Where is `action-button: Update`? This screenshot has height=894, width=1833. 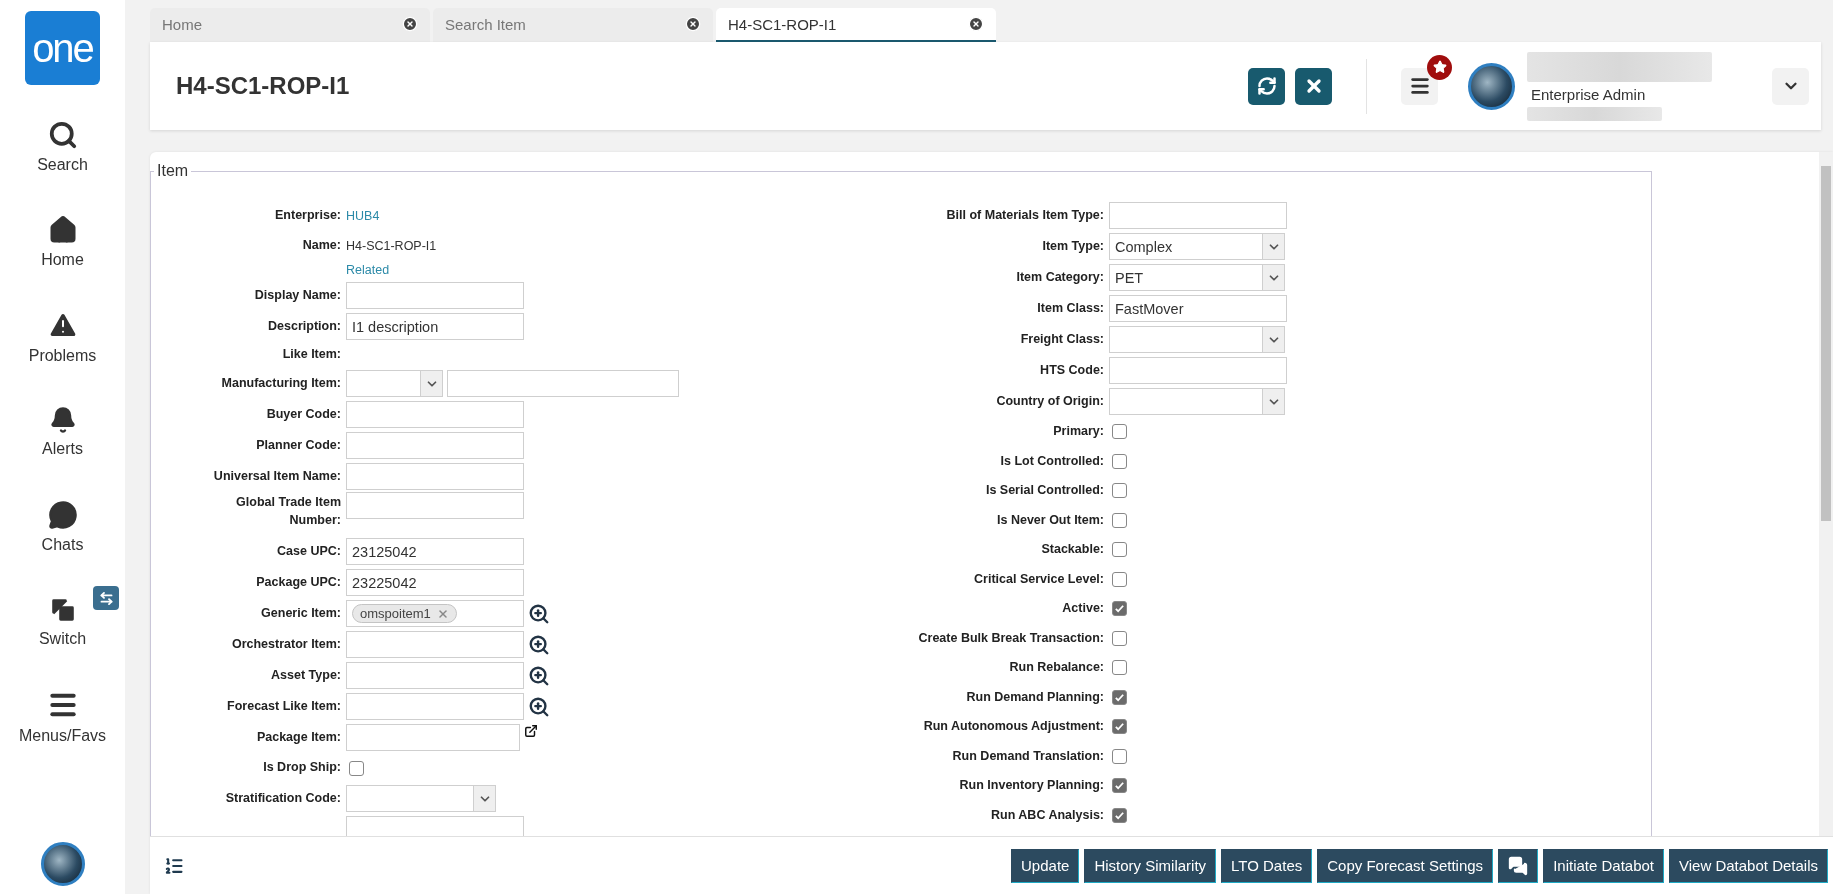
action-button: Update is located at coordinates (1045, 865).